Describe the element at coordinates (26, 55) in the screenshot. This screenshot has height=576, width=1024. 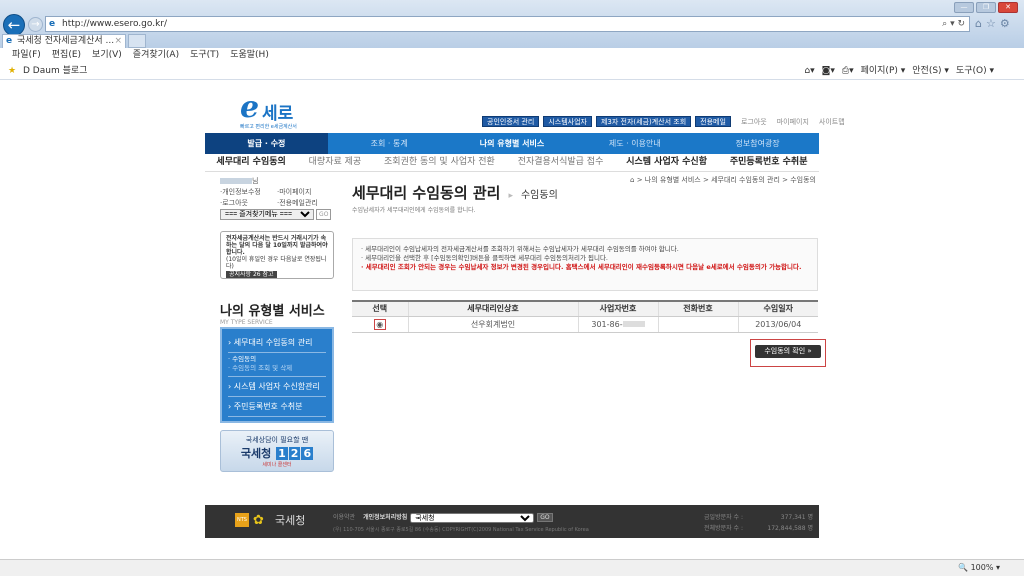
I see `menu-file: 파일(F)` at that location.